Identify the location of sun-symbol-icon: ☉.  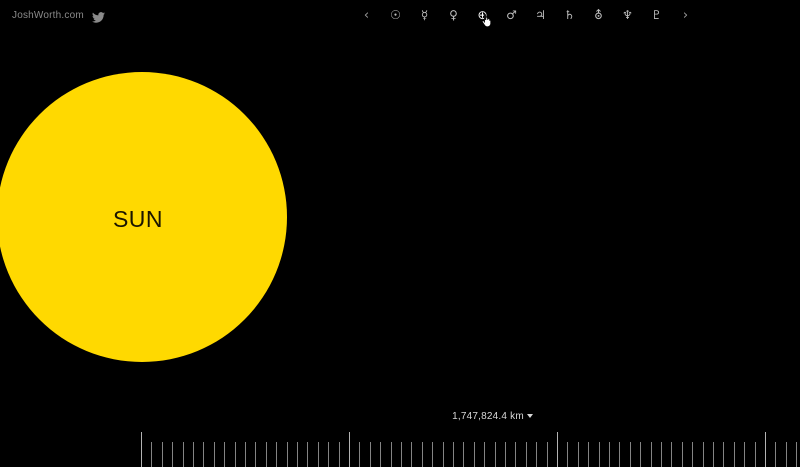
(395, 15).